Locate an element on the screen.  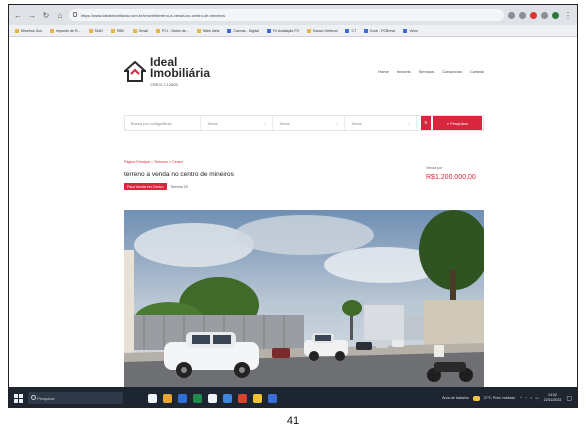
filter-button: ≡ is located at coordinates (426, 123).